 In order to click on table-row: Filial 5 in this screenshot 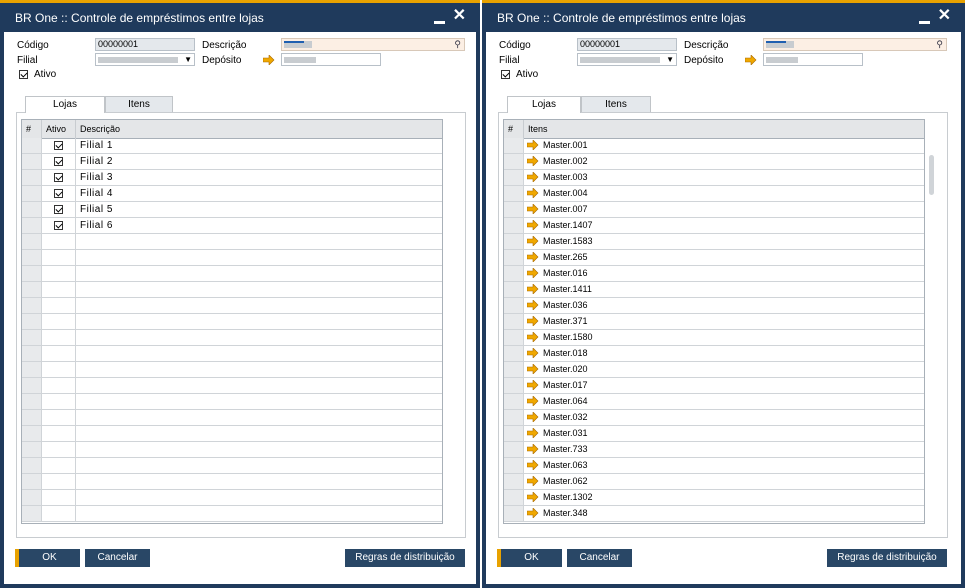, I will do `click(232, 210)`.